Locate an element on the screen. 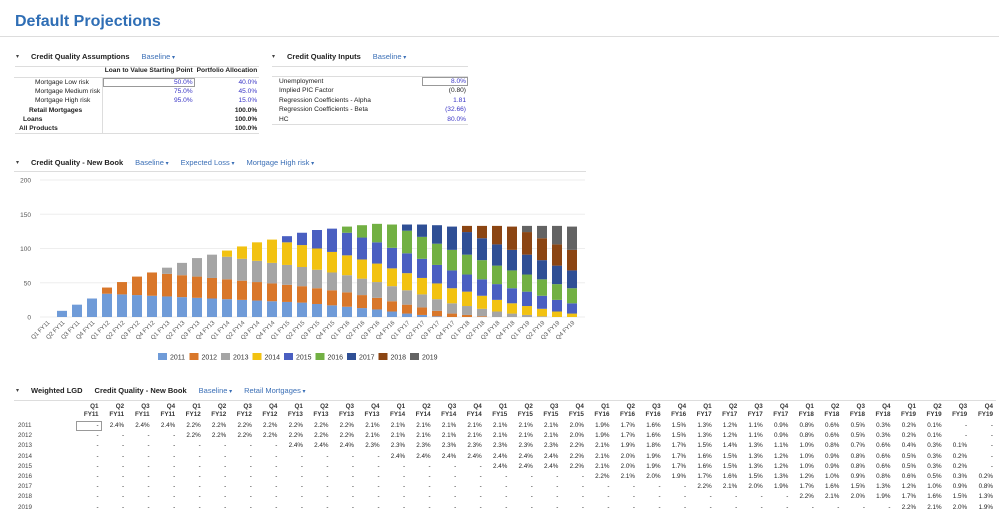 This screenshot has width=999, height=512. collapse-caret-icon: ▾ is located at coordinates (273, 56).